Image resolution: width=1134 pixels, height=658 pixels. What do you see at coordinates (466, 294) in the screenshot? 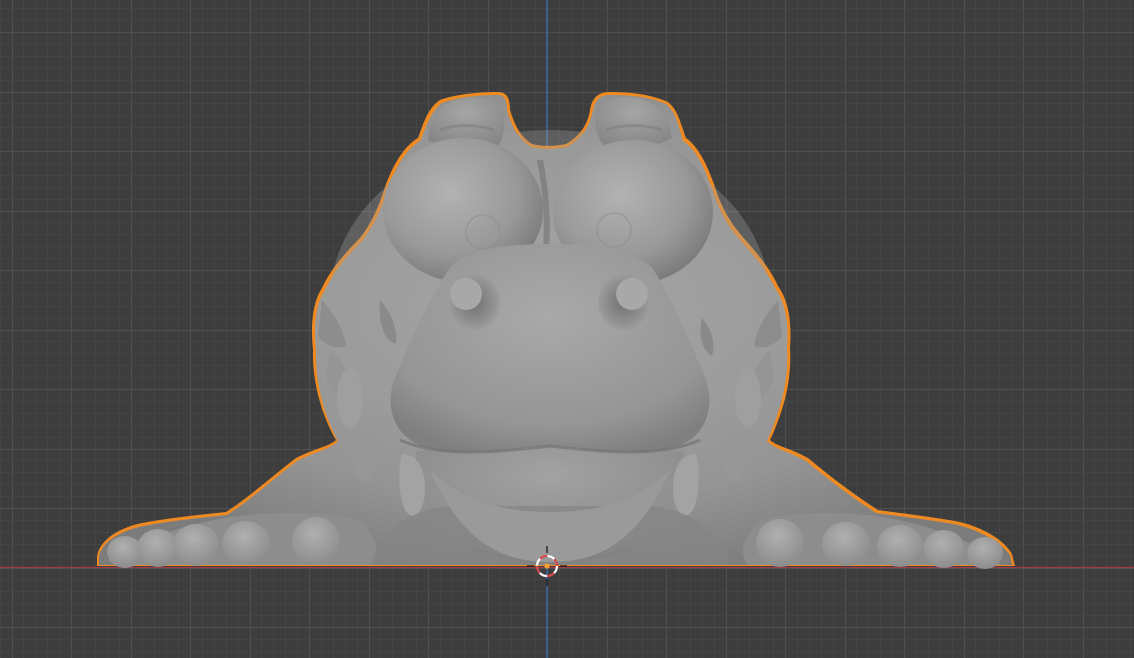
I see `left-nostril-highlight` at bounding box center [466, 294].